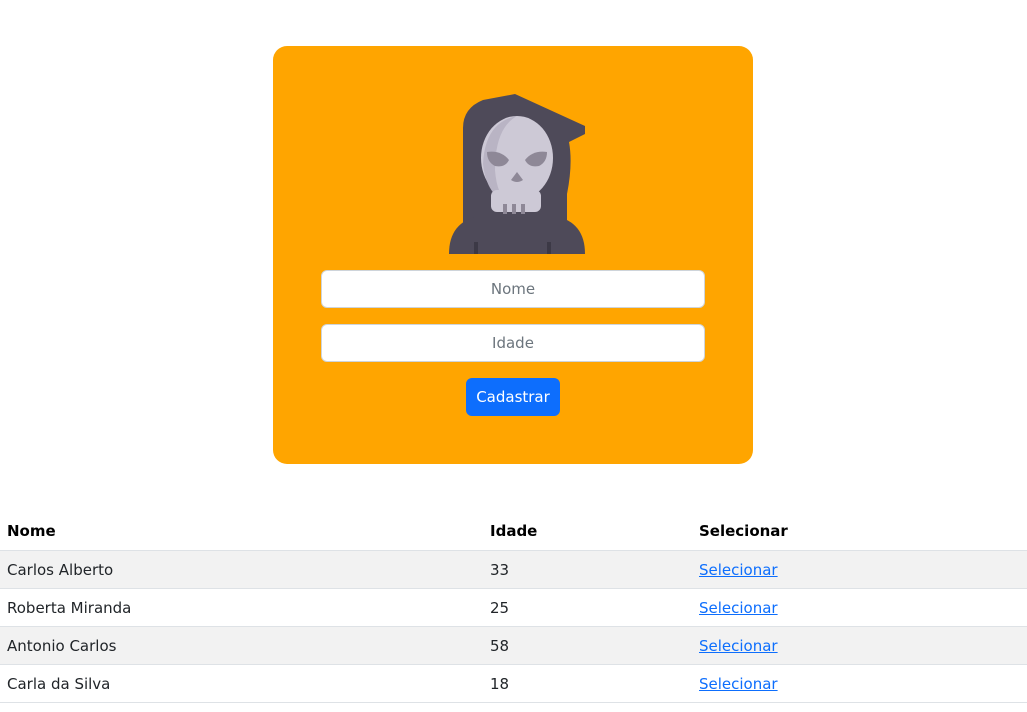 Image resolution: width=1027 pixels, height=712 pixels. What do you see at coordinates (513, 343) in the screenshot?
I see `idade-input` at bounding box center [513, 343].